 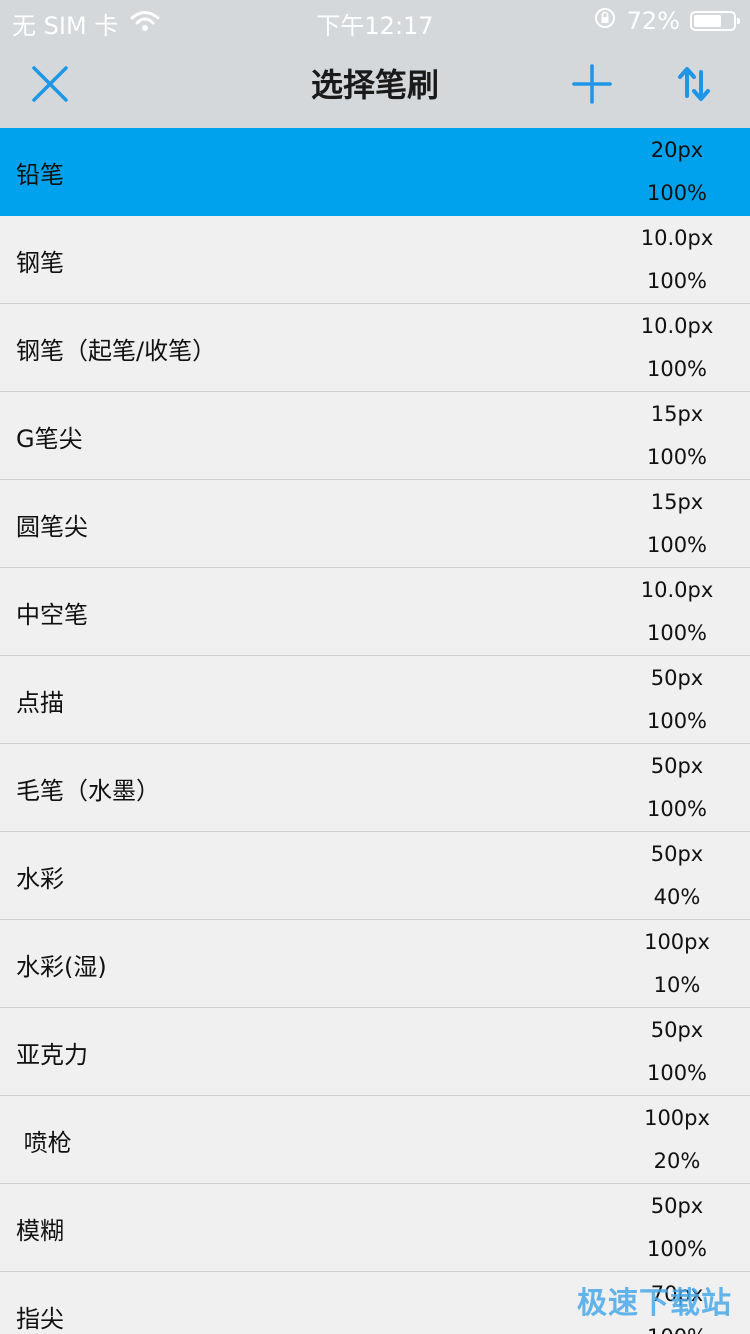 I want to click on brush-name: 铅笔, so click(x=40, y=175).